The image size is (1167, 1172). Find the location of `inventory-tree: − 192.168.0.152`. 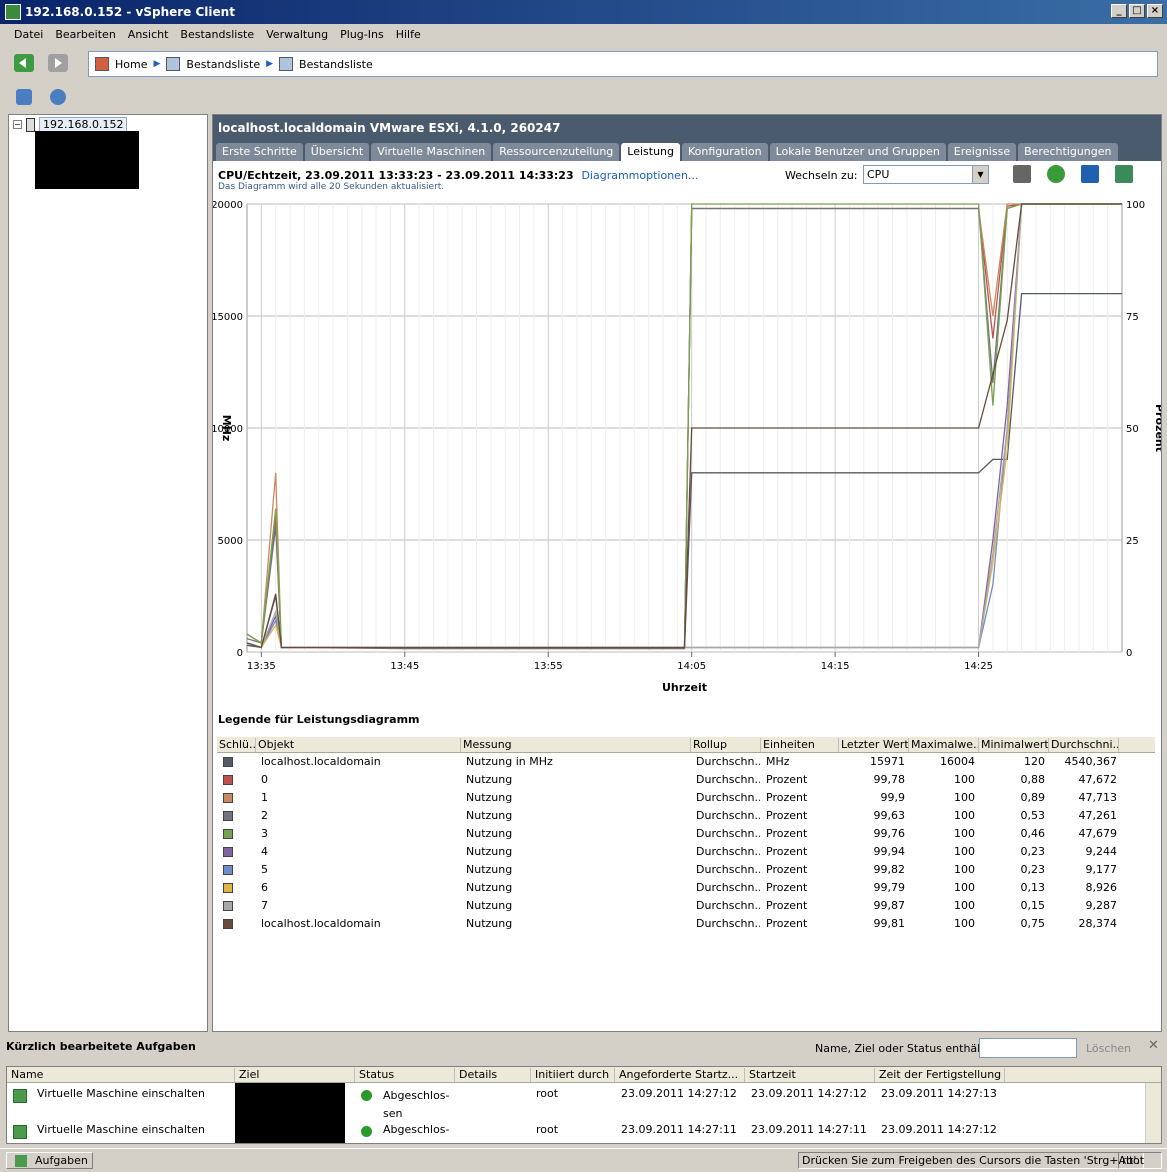

inventory-tree: − 192.168.0.152 is located at coordinates (108, 573).